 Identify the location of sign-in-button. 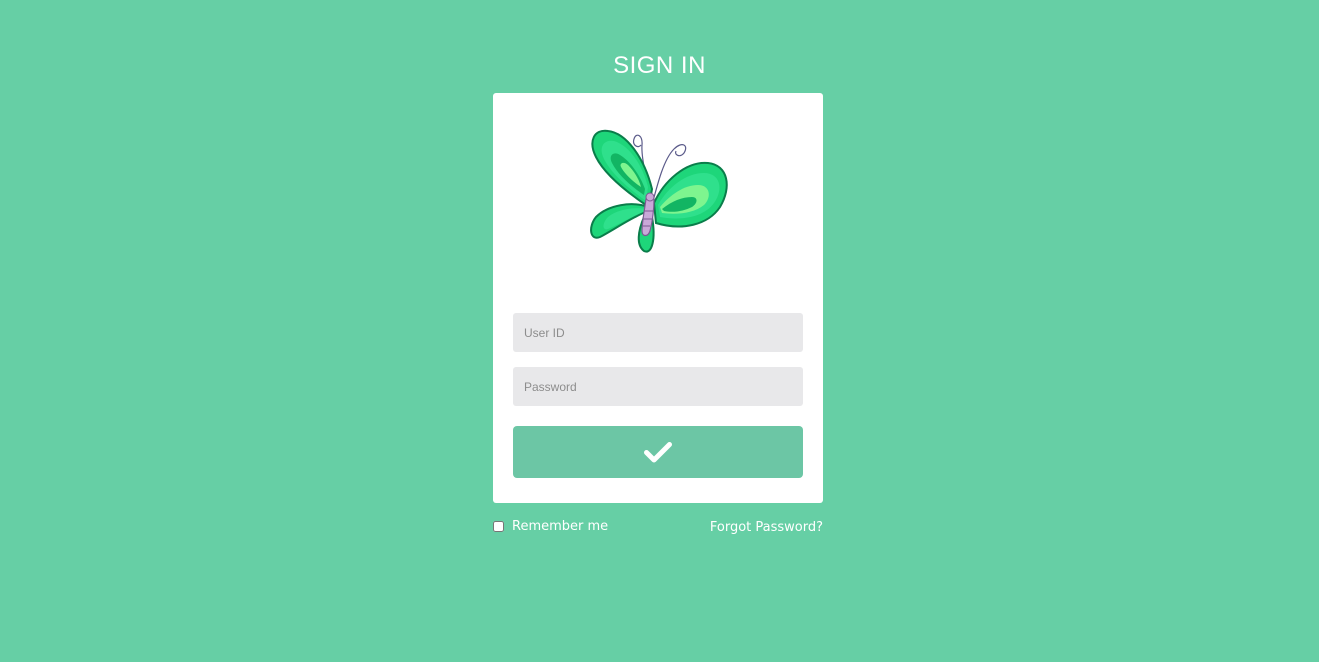
(658, 452).